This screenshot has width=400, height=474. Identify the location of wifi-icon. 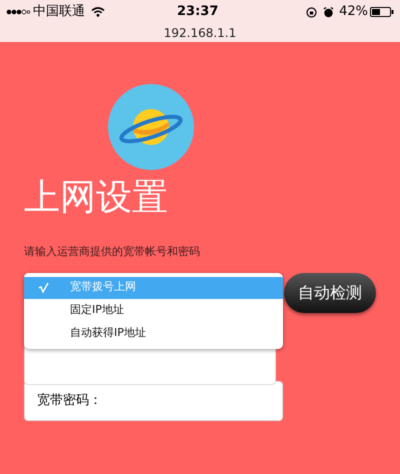
(98, 12).